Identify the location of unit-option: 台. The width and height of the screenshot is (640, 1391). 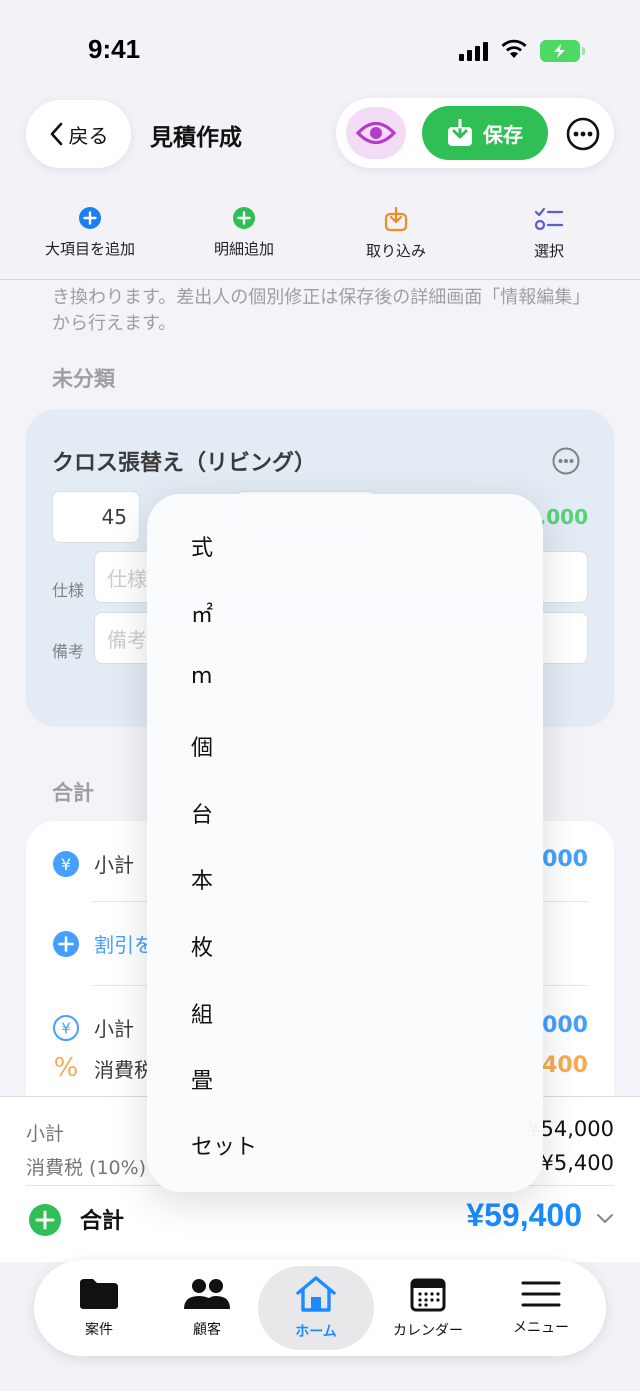
(202, 813).